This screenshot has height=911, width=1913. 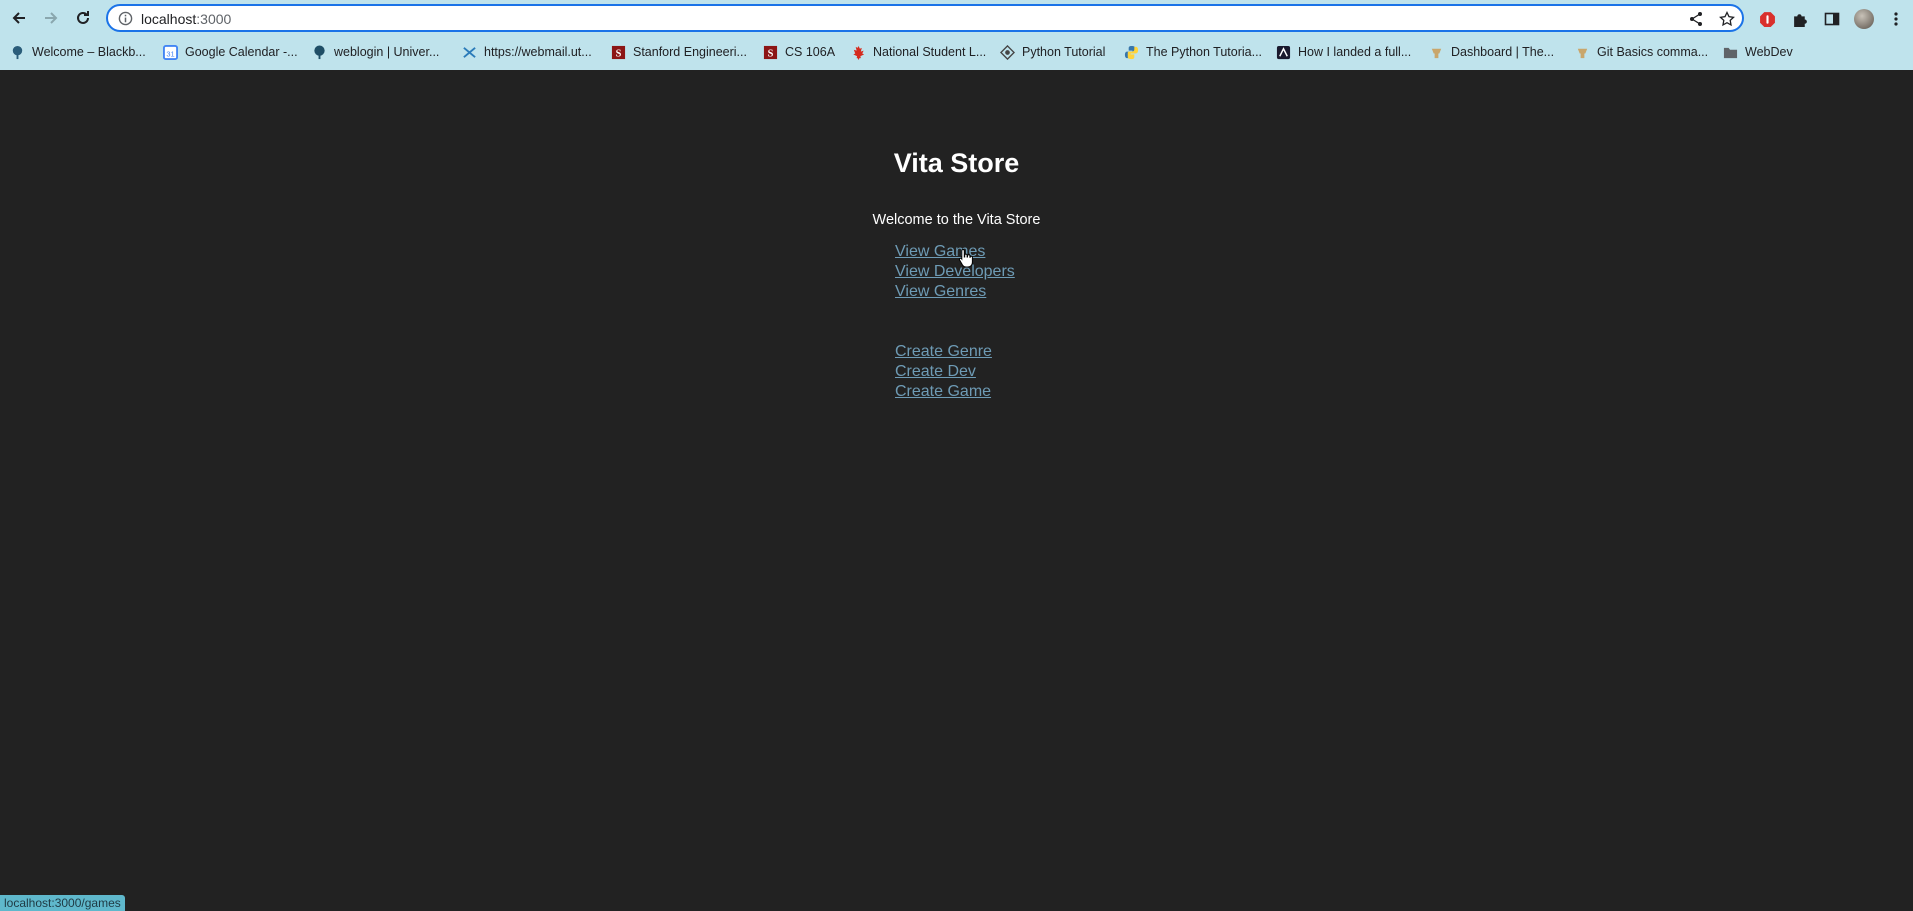 I want to click on create-genre-link: Create Genre, so click(x=943, y=351).